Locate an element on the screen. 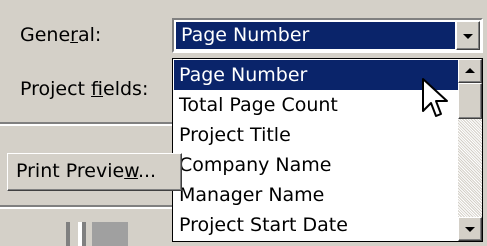  print-preview-label: Print Previe is located at coordinates (70, 171).